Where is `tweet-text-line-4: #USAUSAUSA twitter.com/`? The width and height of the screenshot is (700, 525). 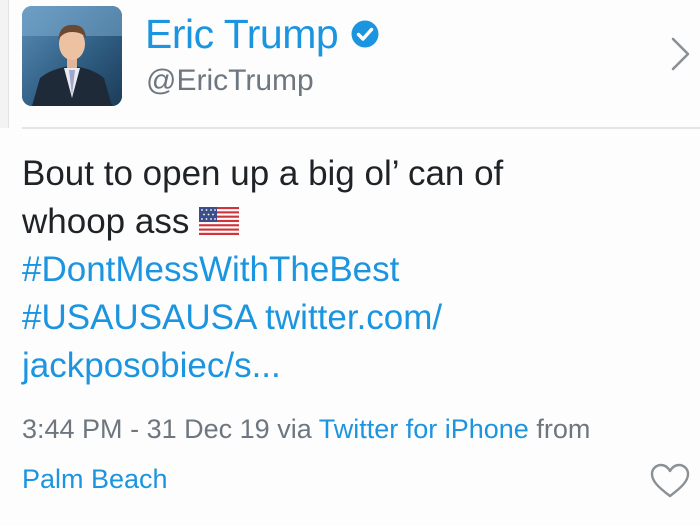
tweet-text-line-4: #USAUSAUSA twitter.com/ is located at coordinates (352, 318).